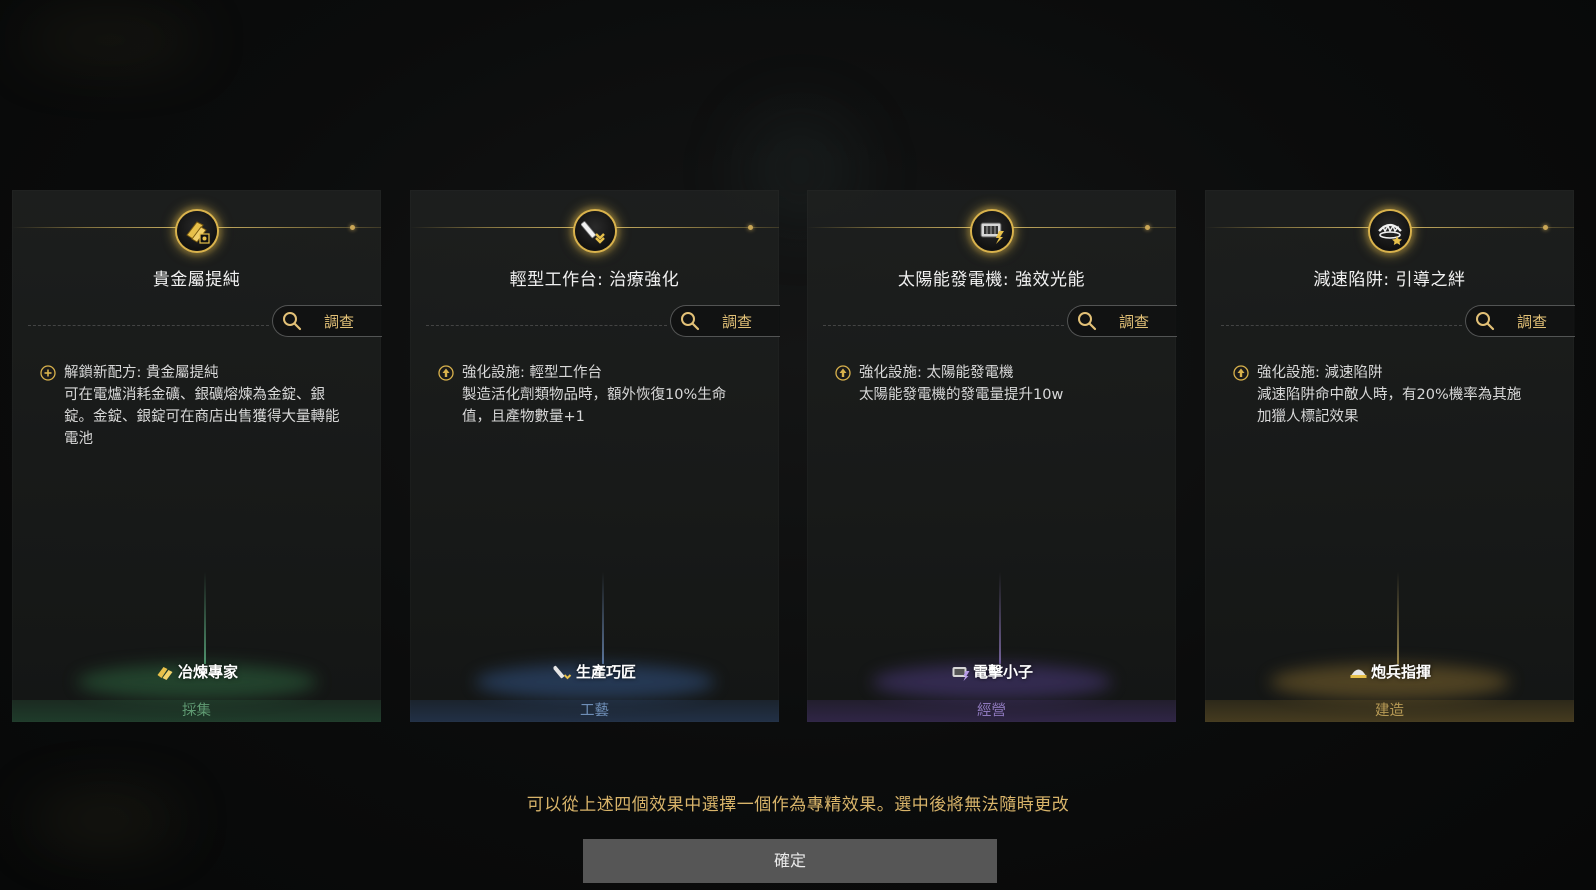 This screenshot has width=1596, height=890. Describe the element at coordinates (790, 861) in the screenshot. I see `confirm-button: 確定` at that location.